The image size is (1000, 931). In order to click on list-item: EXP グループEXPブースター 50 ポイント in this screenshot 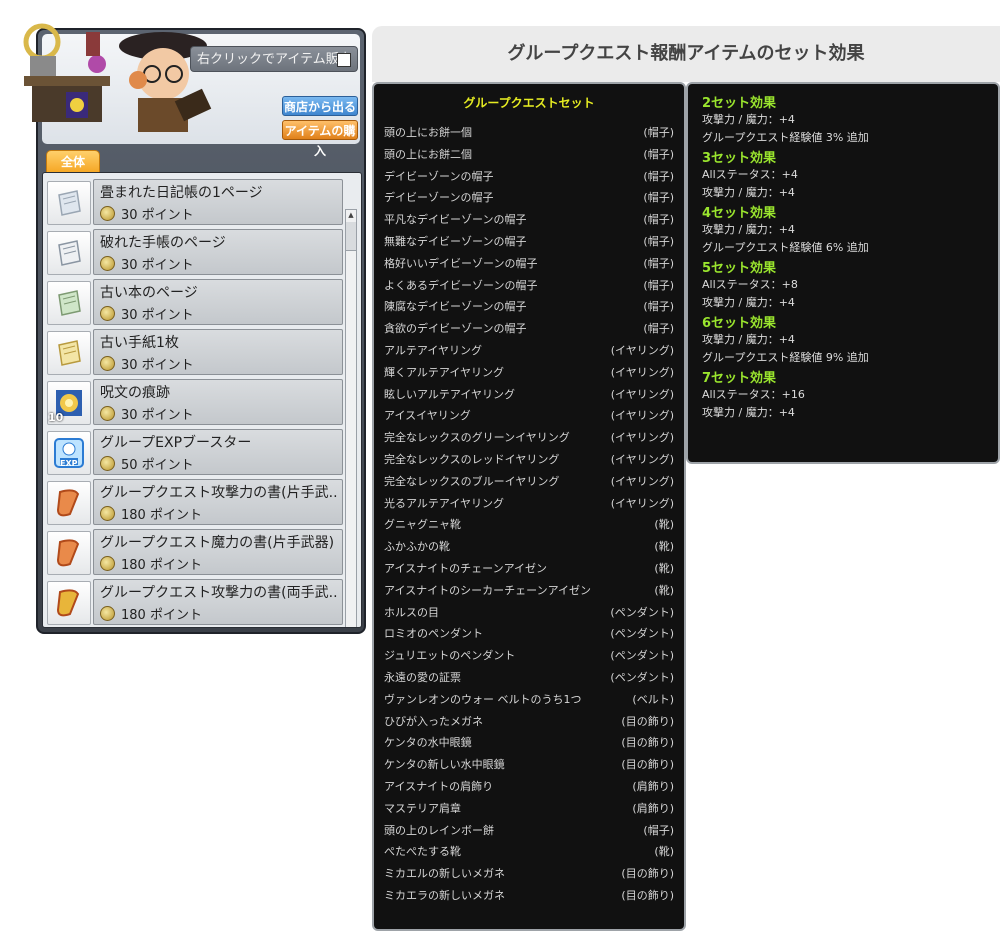, I will do `click(195, 452)`.